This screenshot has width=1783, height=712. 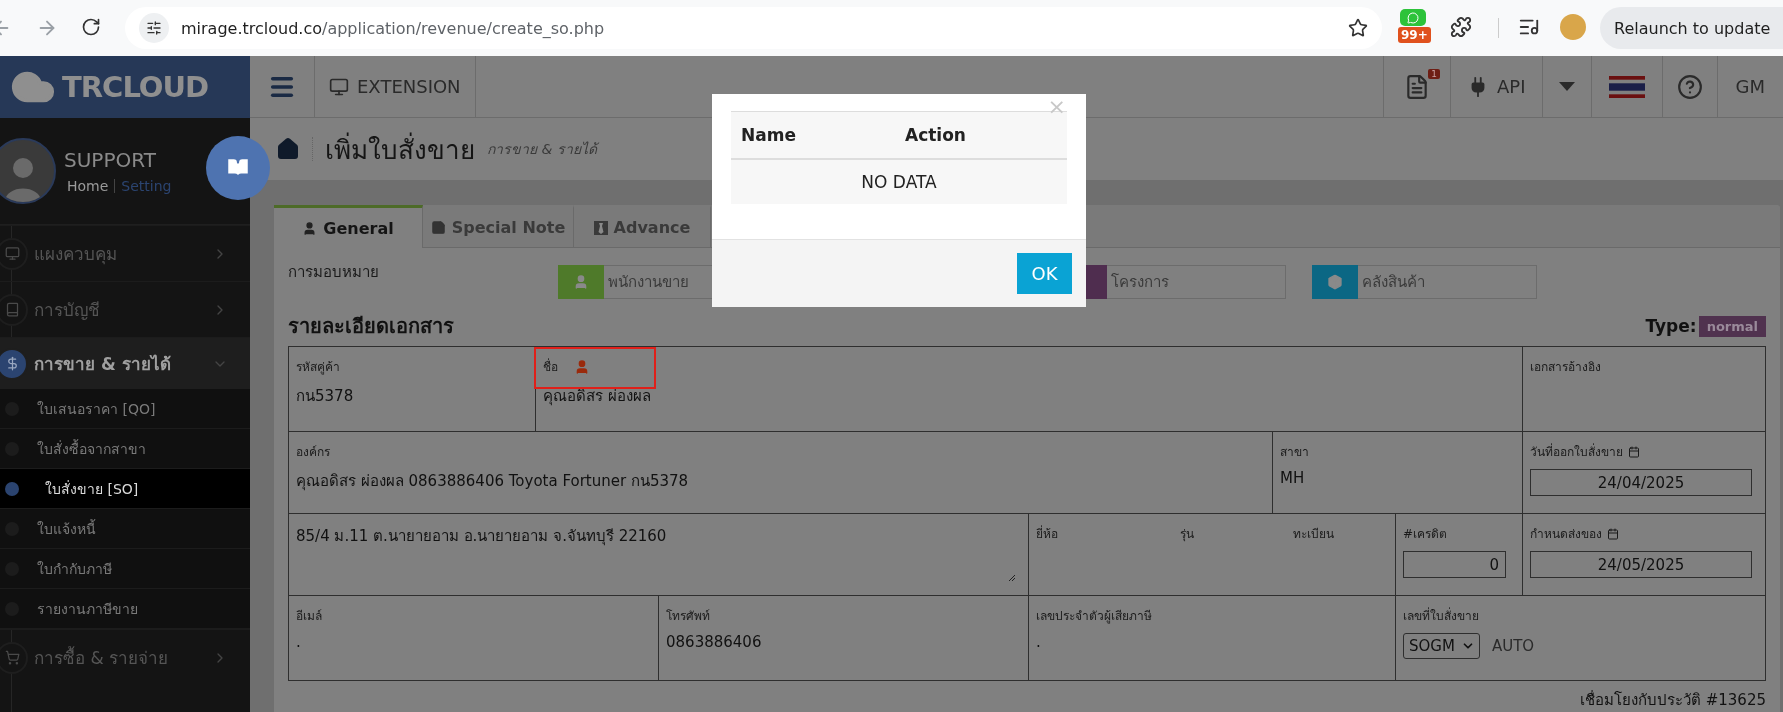 What do you see at coordinates (96, 409) in the screenshot?
I see `submenu-label: ใบเสนอราคา [QO]` at bounding box center [96, 409].